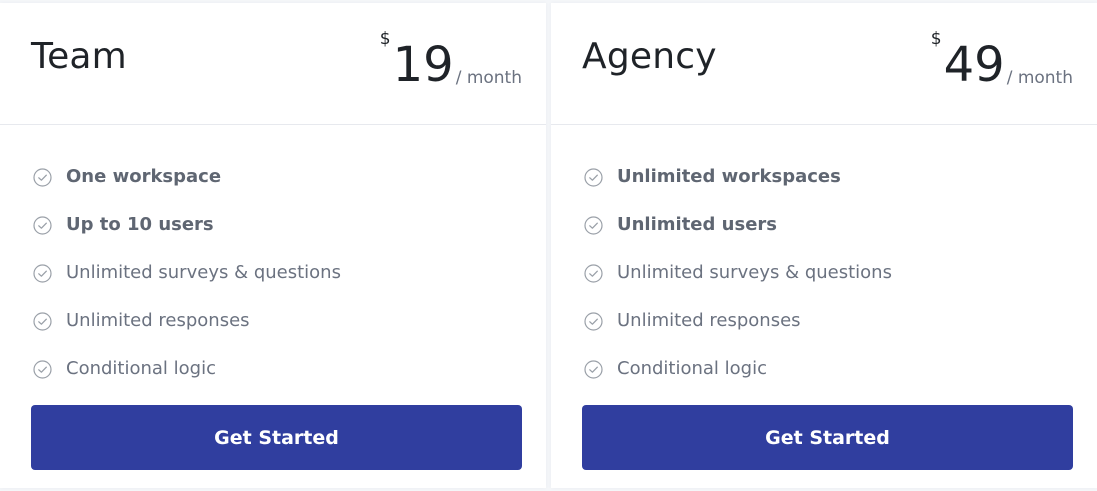 Image resolution: width=1097 pixels, height=491 pixels. What do you see at coordinates (974, 65) in the screenshot?
I see `price-amount: 49` at bounding box center [974, 65].